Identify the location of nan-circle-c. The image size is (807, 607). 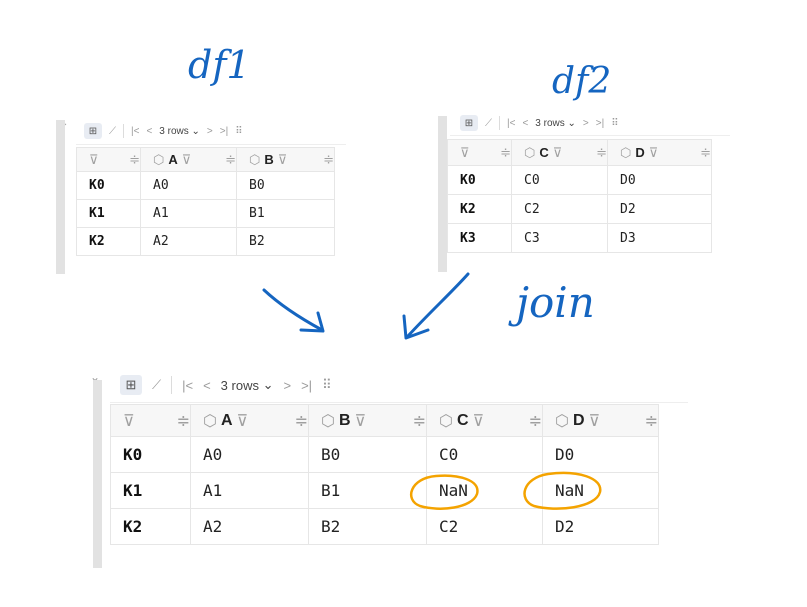
(444, 492).